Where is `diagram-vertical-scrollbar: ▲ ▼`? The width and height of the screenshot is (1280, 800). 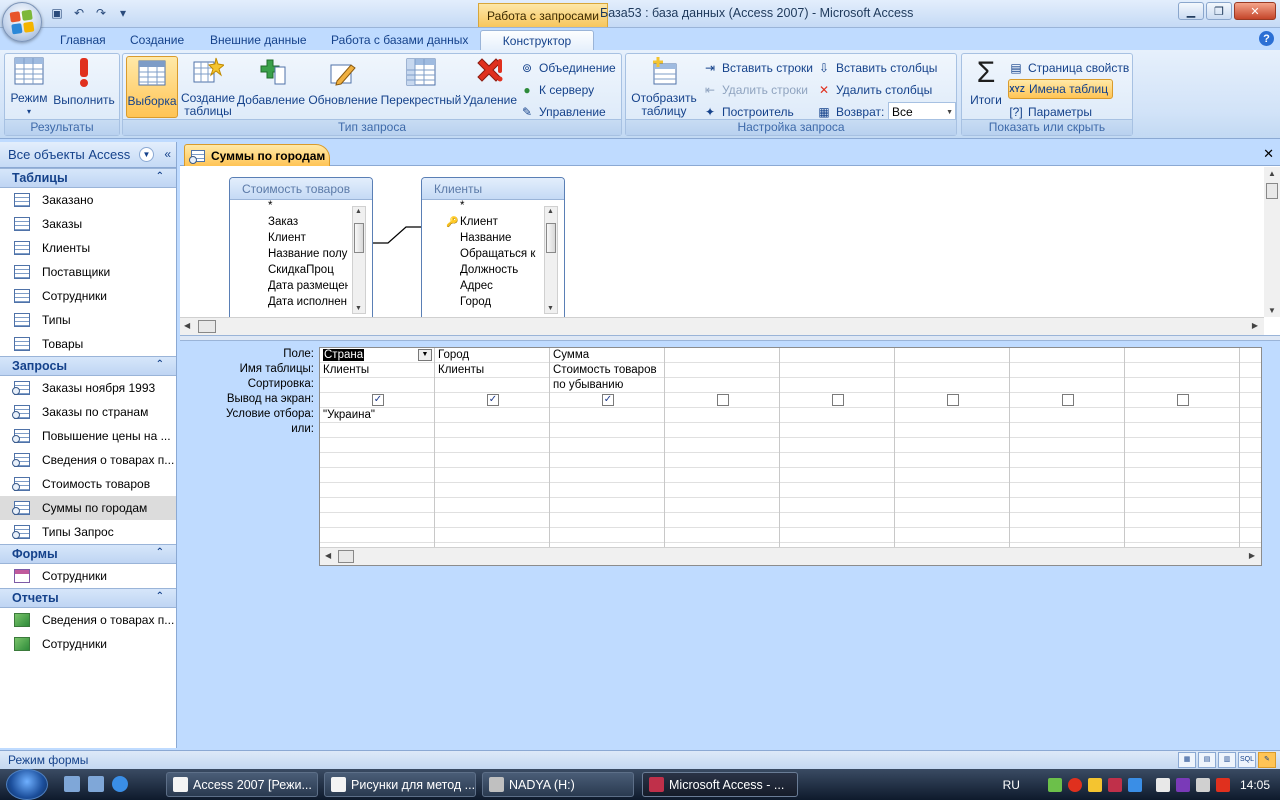 diagram-vertical-scrollbar: ▲ ▼ is located at coordinates (1272, 242).